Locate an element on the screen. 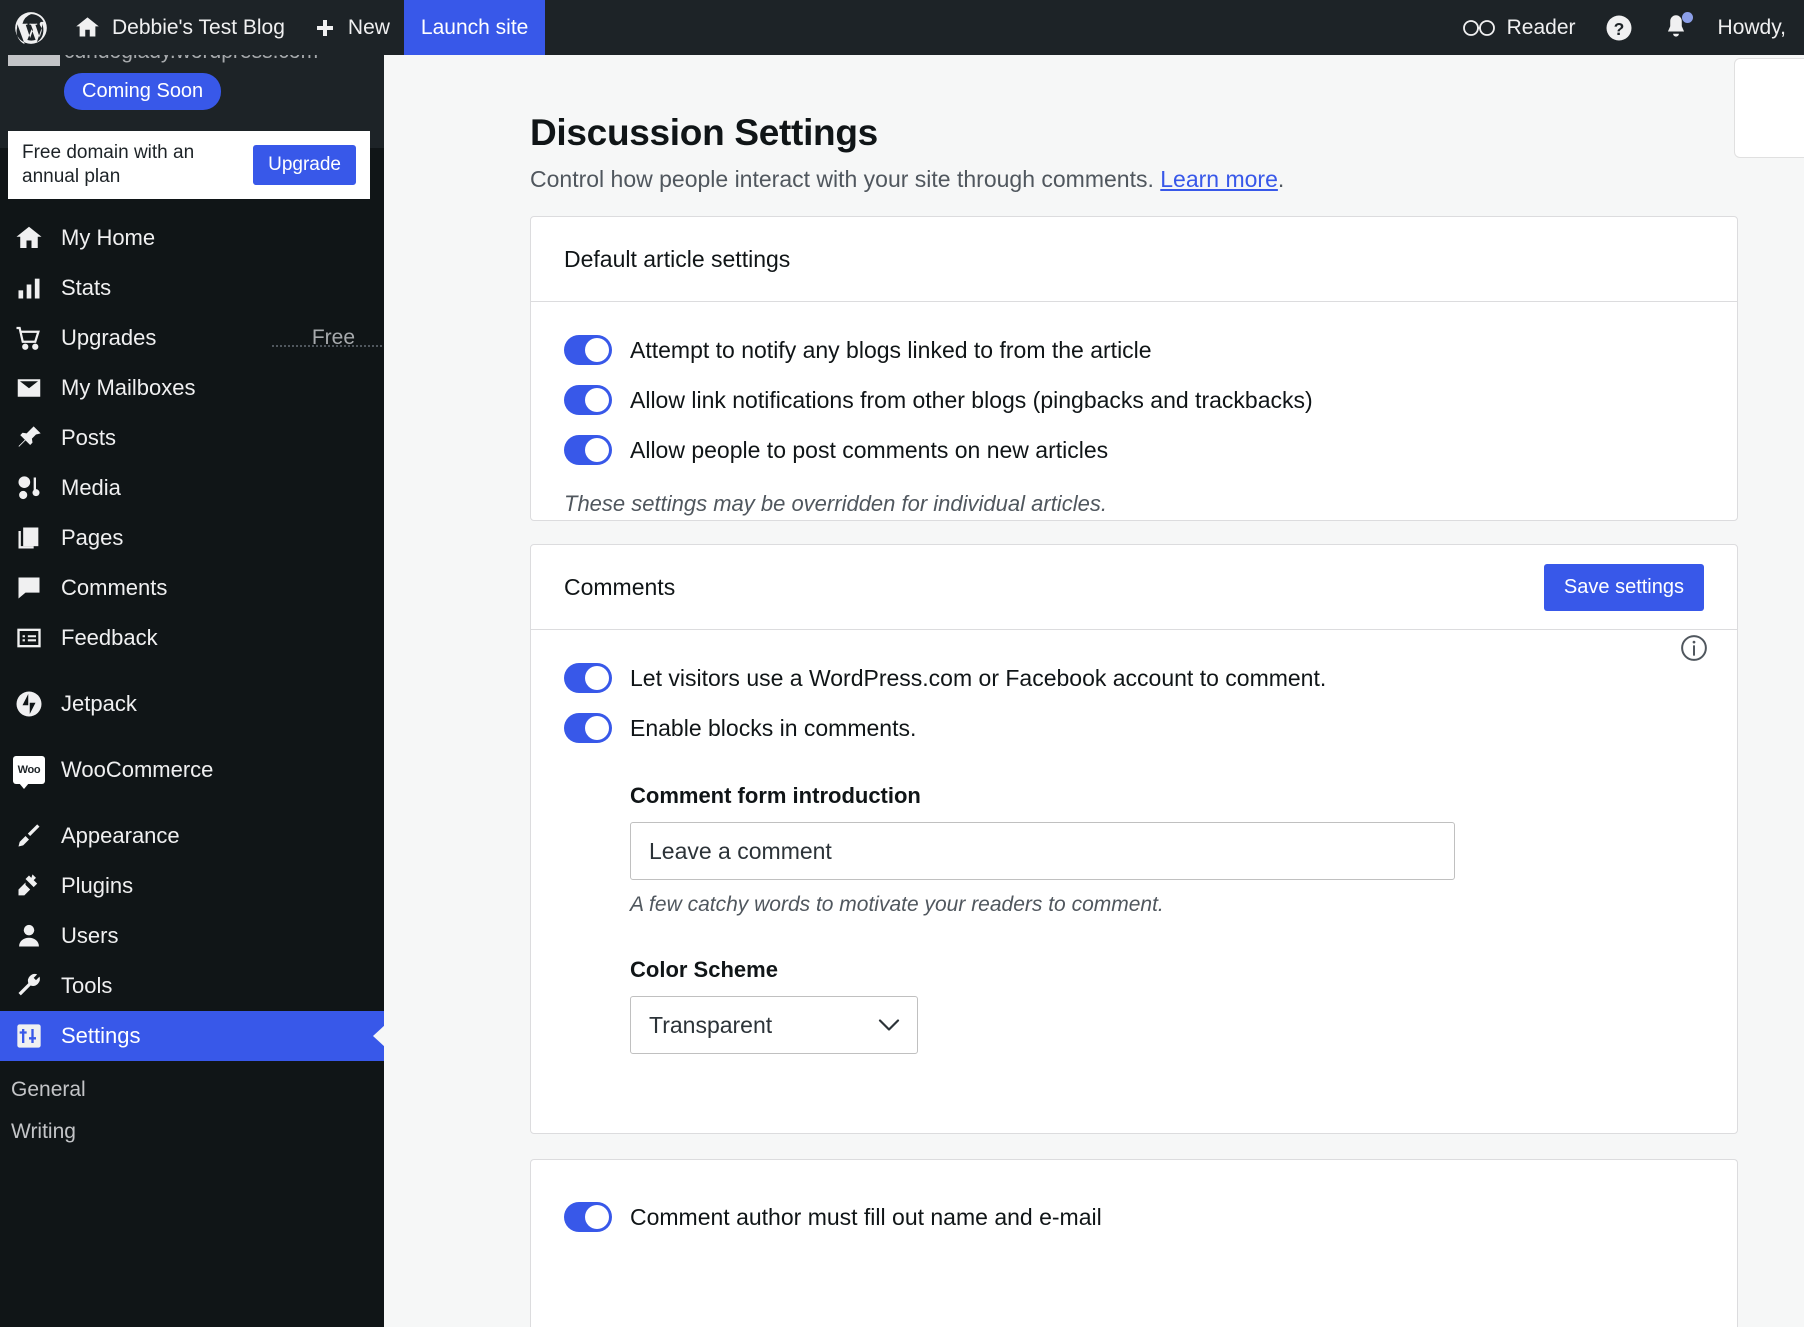 The height and width of the screenshot is (1327, 1804). sidebar-item-label: Users is located at coordinates (90, 935).